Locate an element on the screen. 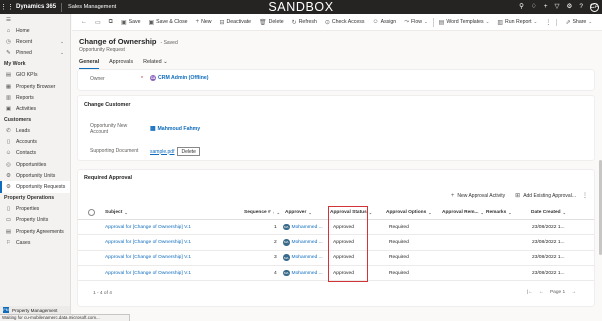 The image size is (602, 321). person-icon: ☺ is located at coordinates (8, 153).